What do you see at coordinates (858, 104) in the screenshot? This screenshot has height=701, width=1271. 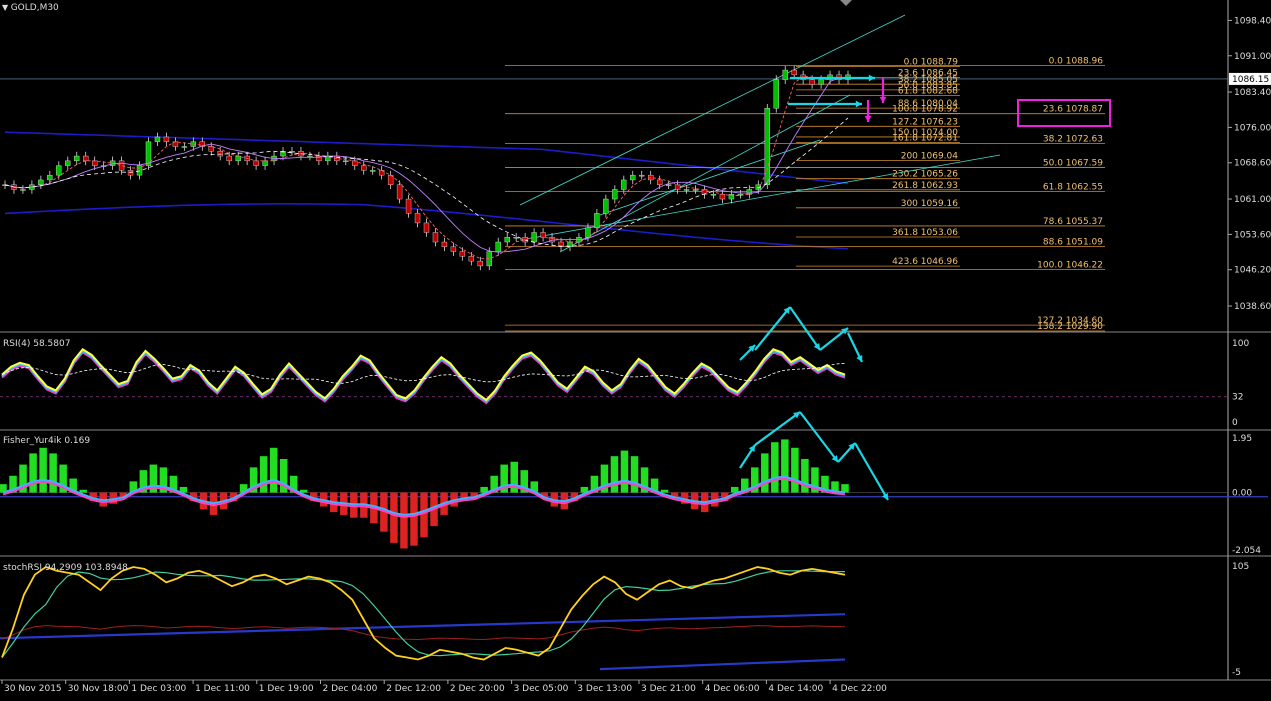 I see `support-arrow-head` at bounding box center [858, 104].